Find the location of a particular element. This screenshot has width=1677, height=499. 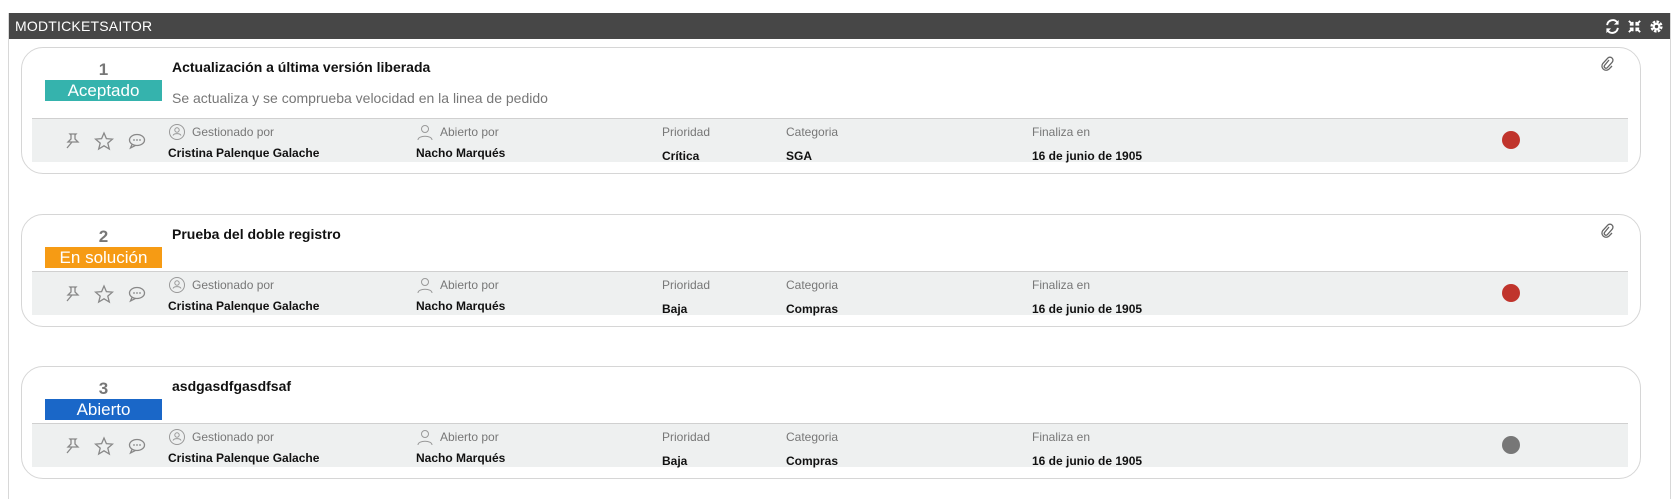

category-field: Categoria SGA is located at coordinates (812, 143).